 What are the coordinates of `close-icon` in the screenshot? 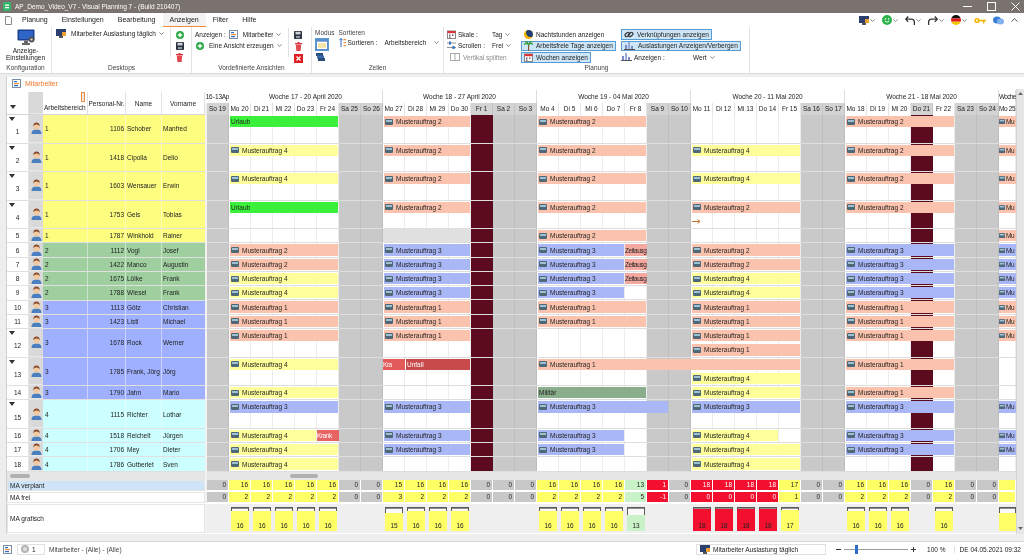 It's located at (1015, 6).